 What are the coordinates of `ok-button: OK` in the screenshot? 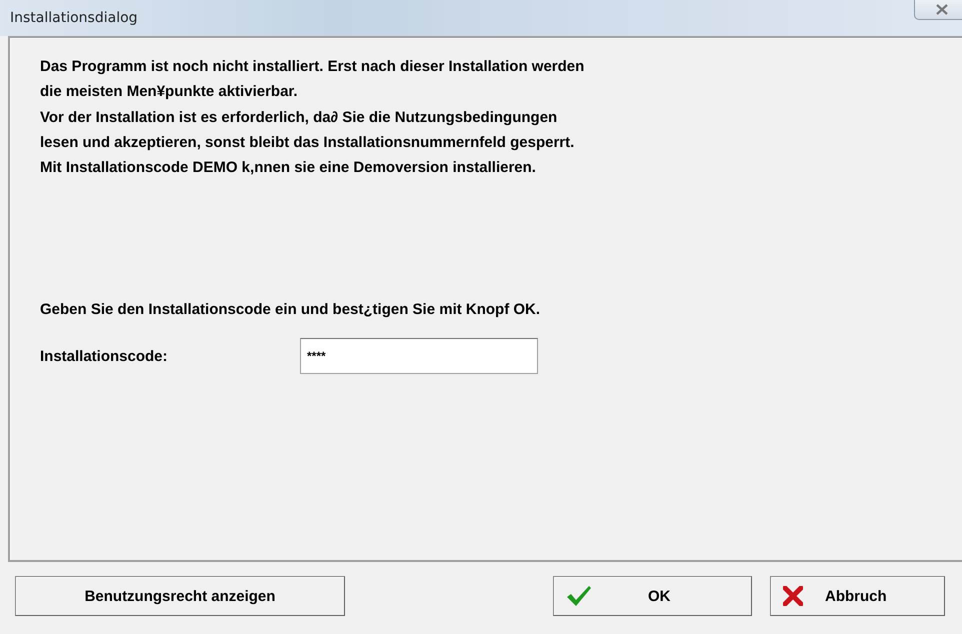 It's located at (652, 596).